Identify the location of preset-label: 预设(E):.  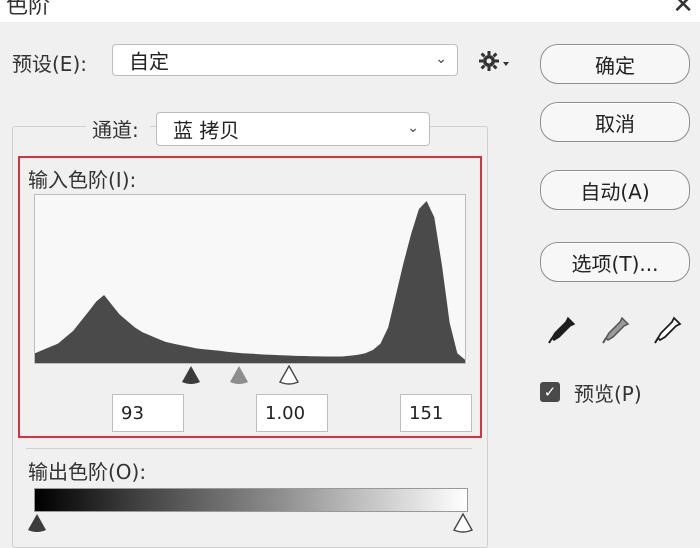
(49, 64).